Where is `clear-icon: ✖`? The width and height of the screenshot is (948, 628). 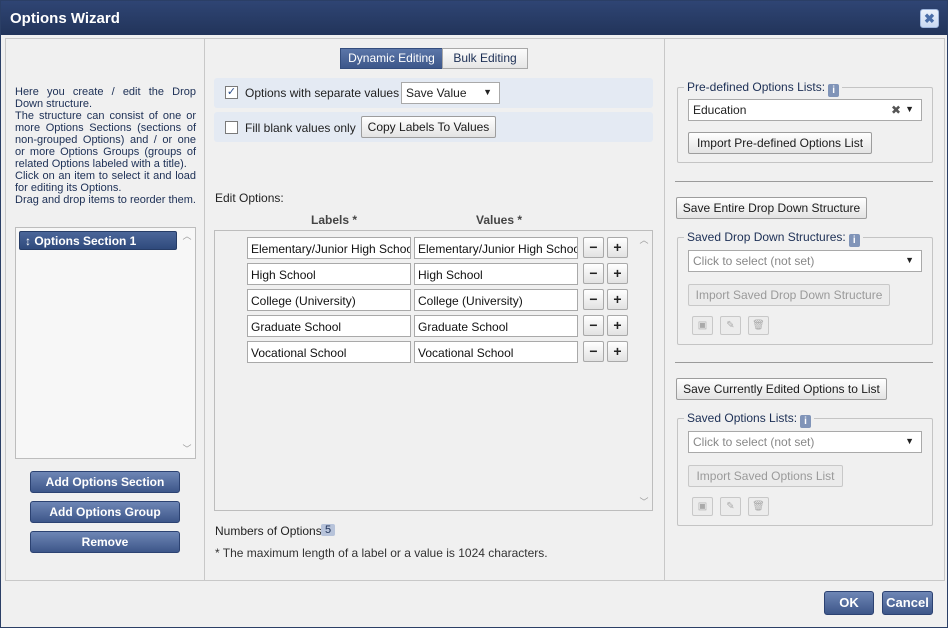 clear-icon: ✖ is located at coordinates (896, 110).